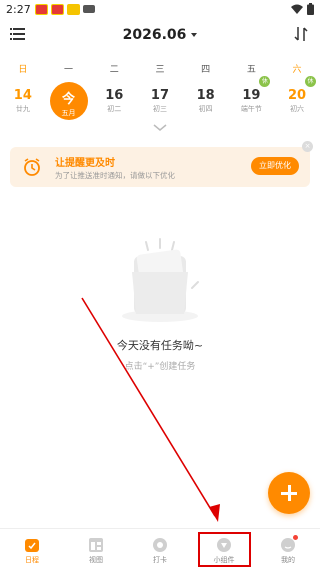 The image size is (320, 568). What do you see at coordinates (205, 109) in the screenshot?
I see `lunar-date: 初四` at bounding box center [205, 109].